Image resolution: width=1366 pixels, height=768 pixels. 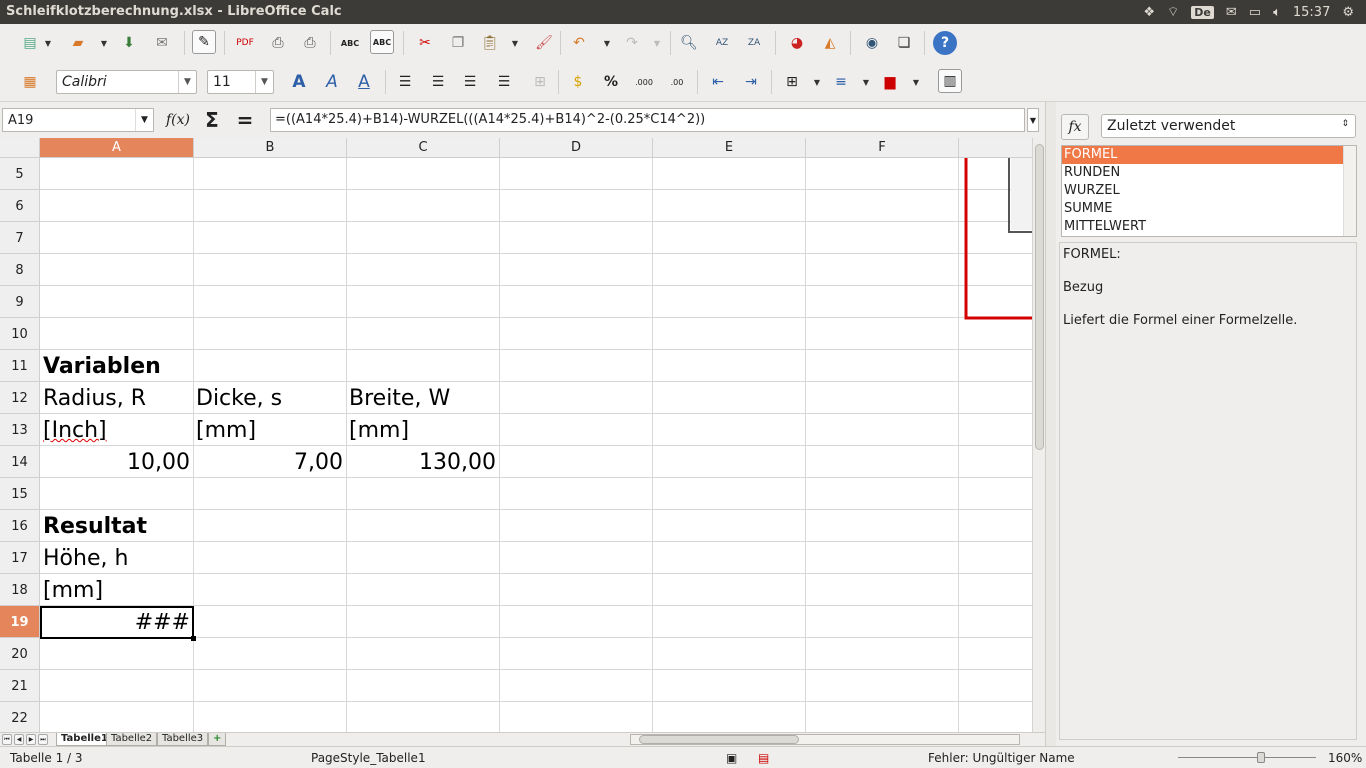 I want to click on decrease-indent-icon: ⇤, so click(x=718, y=82).